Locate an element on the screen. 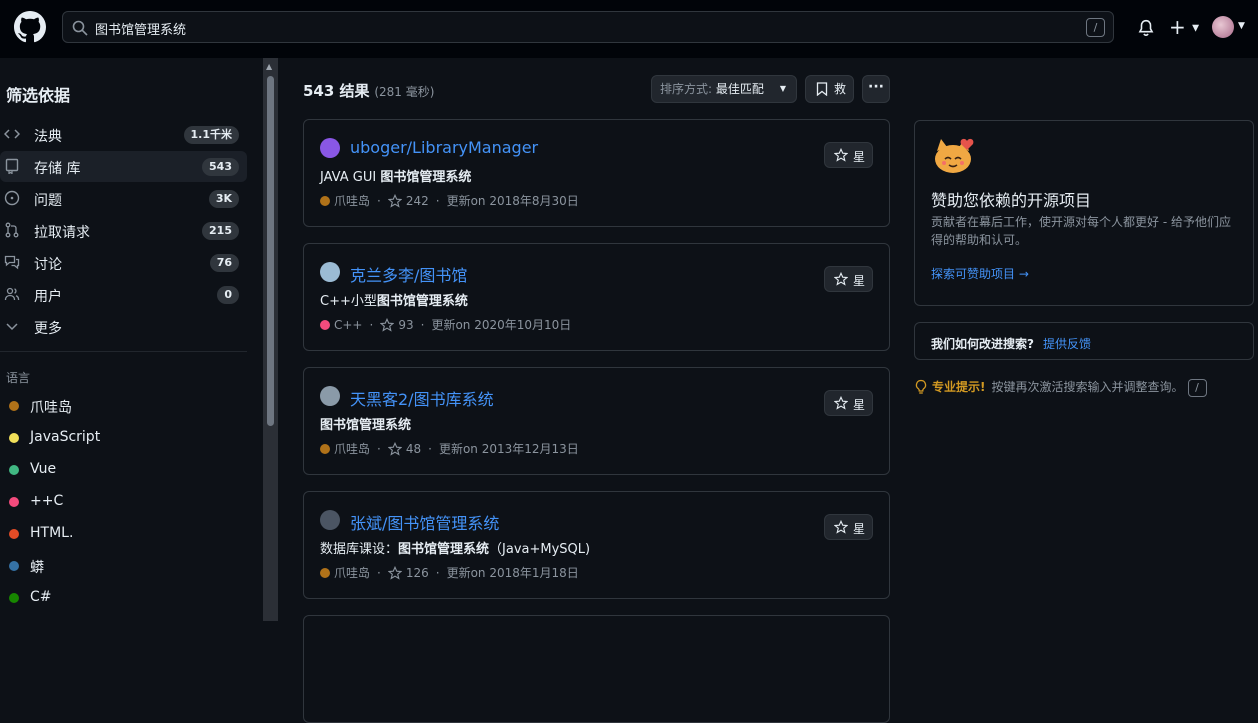 The height and width of the screenshot is (723, 1258). protip-label: 专业提示! is located at coordinates (959, 387).